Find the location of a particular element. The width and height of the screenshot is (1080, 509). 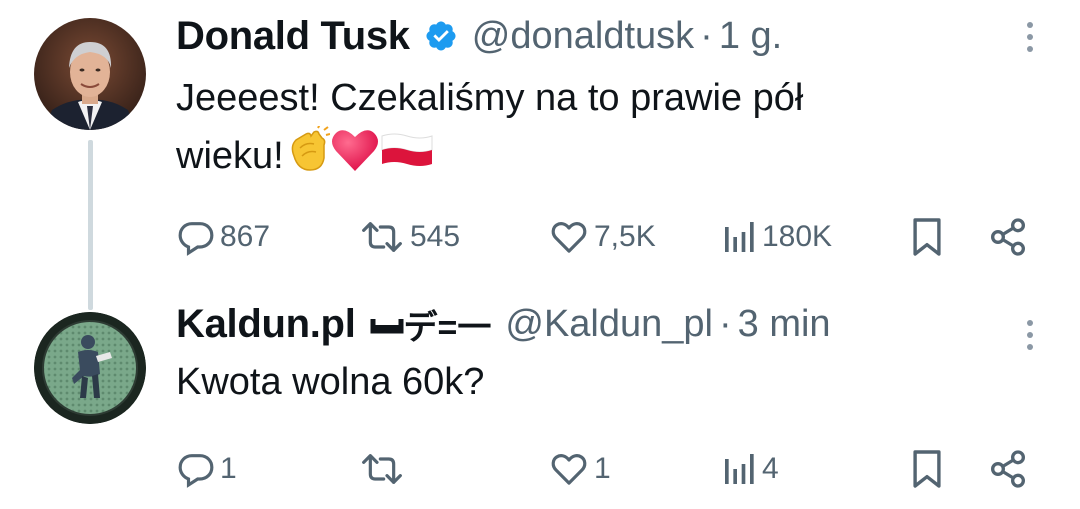

retweet-button is located at coordinates (384, 469).